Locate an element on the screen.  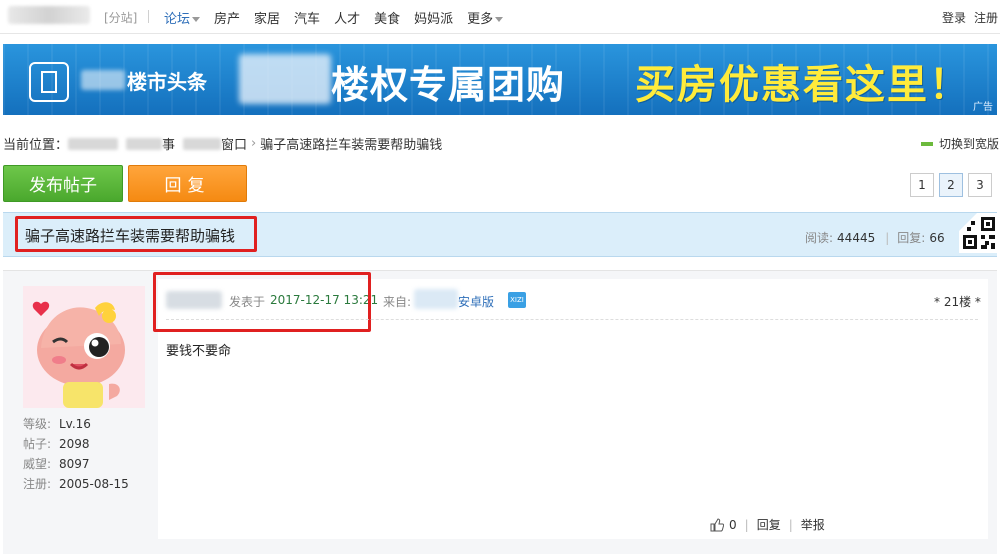
page-1: 1 is located at coordinates (922, 185).